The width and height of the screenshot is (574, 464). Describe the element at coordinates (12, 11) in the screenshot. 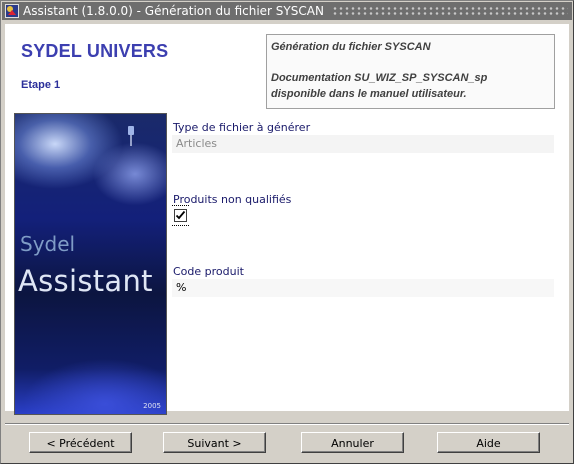

I see `app-icon` at that location.